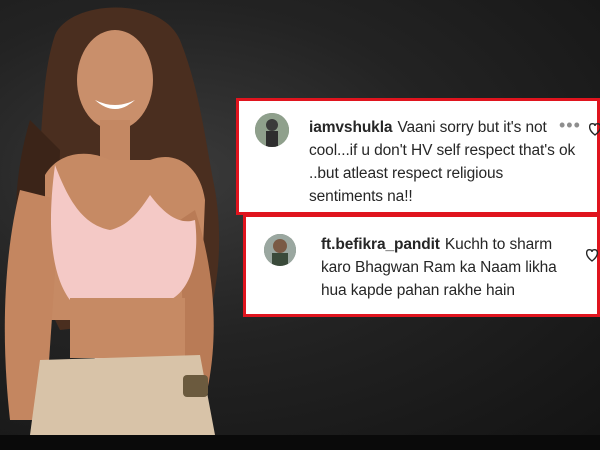 Image resolution: width=600 pixels, height=450 pixels. What do you see at coordinates (570, 125) in the screenshot?
I see `more-dots-icon: •••` at bounding box center [570, 125].